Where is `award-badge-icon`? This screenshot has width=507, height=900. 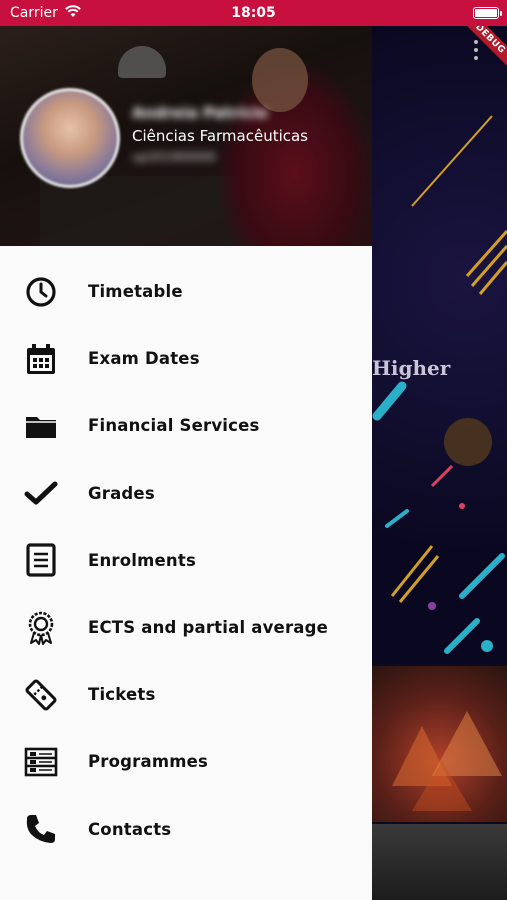 award-badge-icon is located at coordinates (41, 628).